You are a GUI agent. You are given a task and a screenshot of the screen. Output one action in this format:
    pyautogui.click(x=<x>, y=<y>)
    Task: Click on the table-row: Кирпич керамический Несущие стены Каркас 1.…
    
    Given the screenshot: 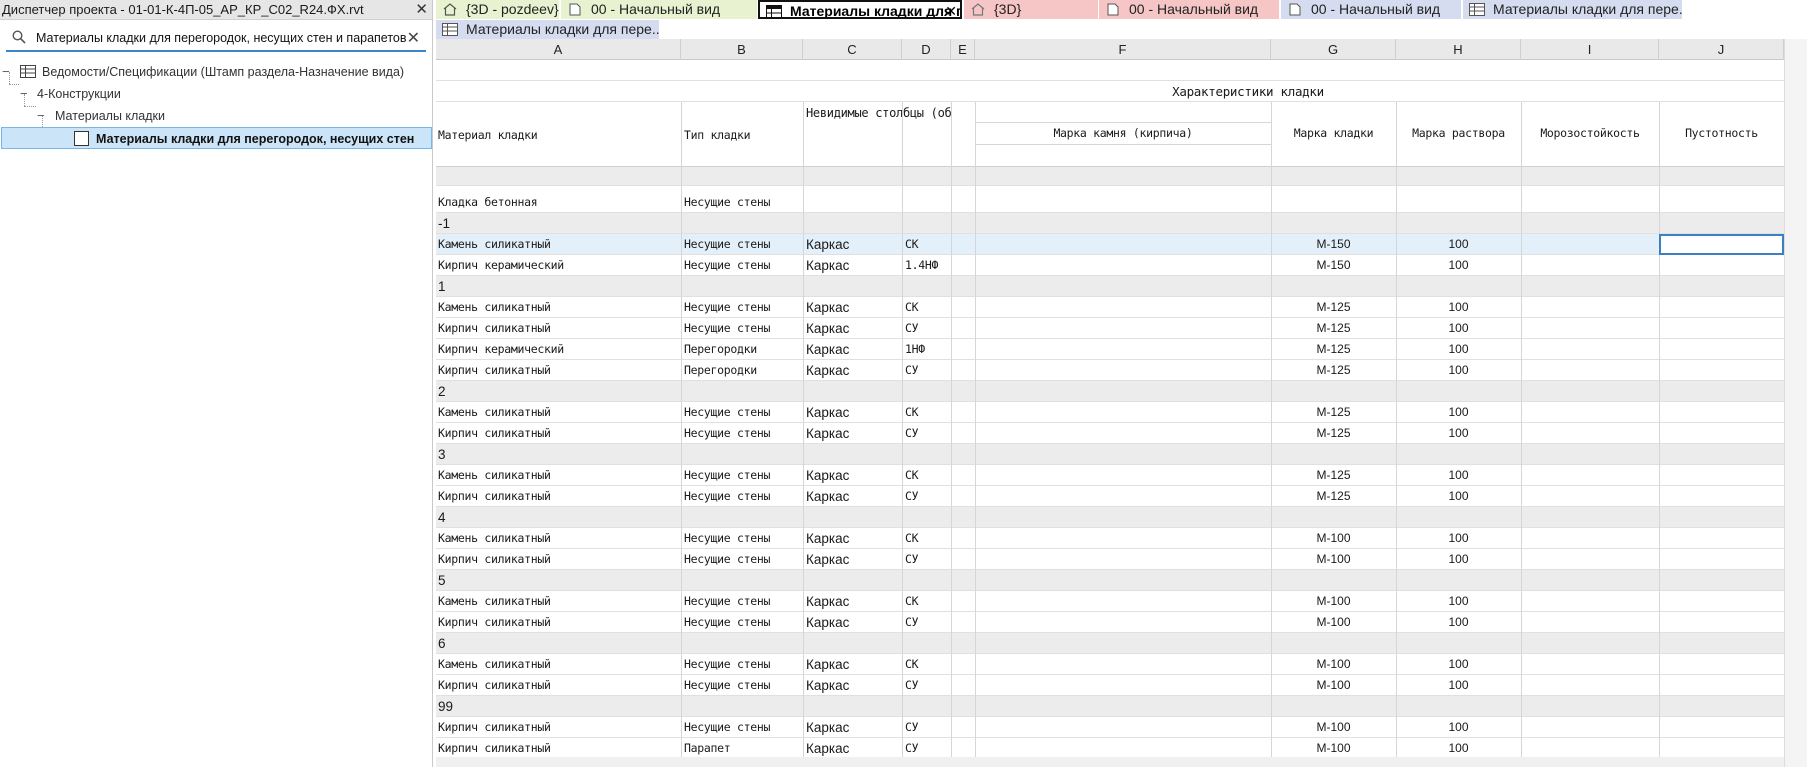 What is the action you would take?
    pyautogui.click(x=1110, y=265)
    